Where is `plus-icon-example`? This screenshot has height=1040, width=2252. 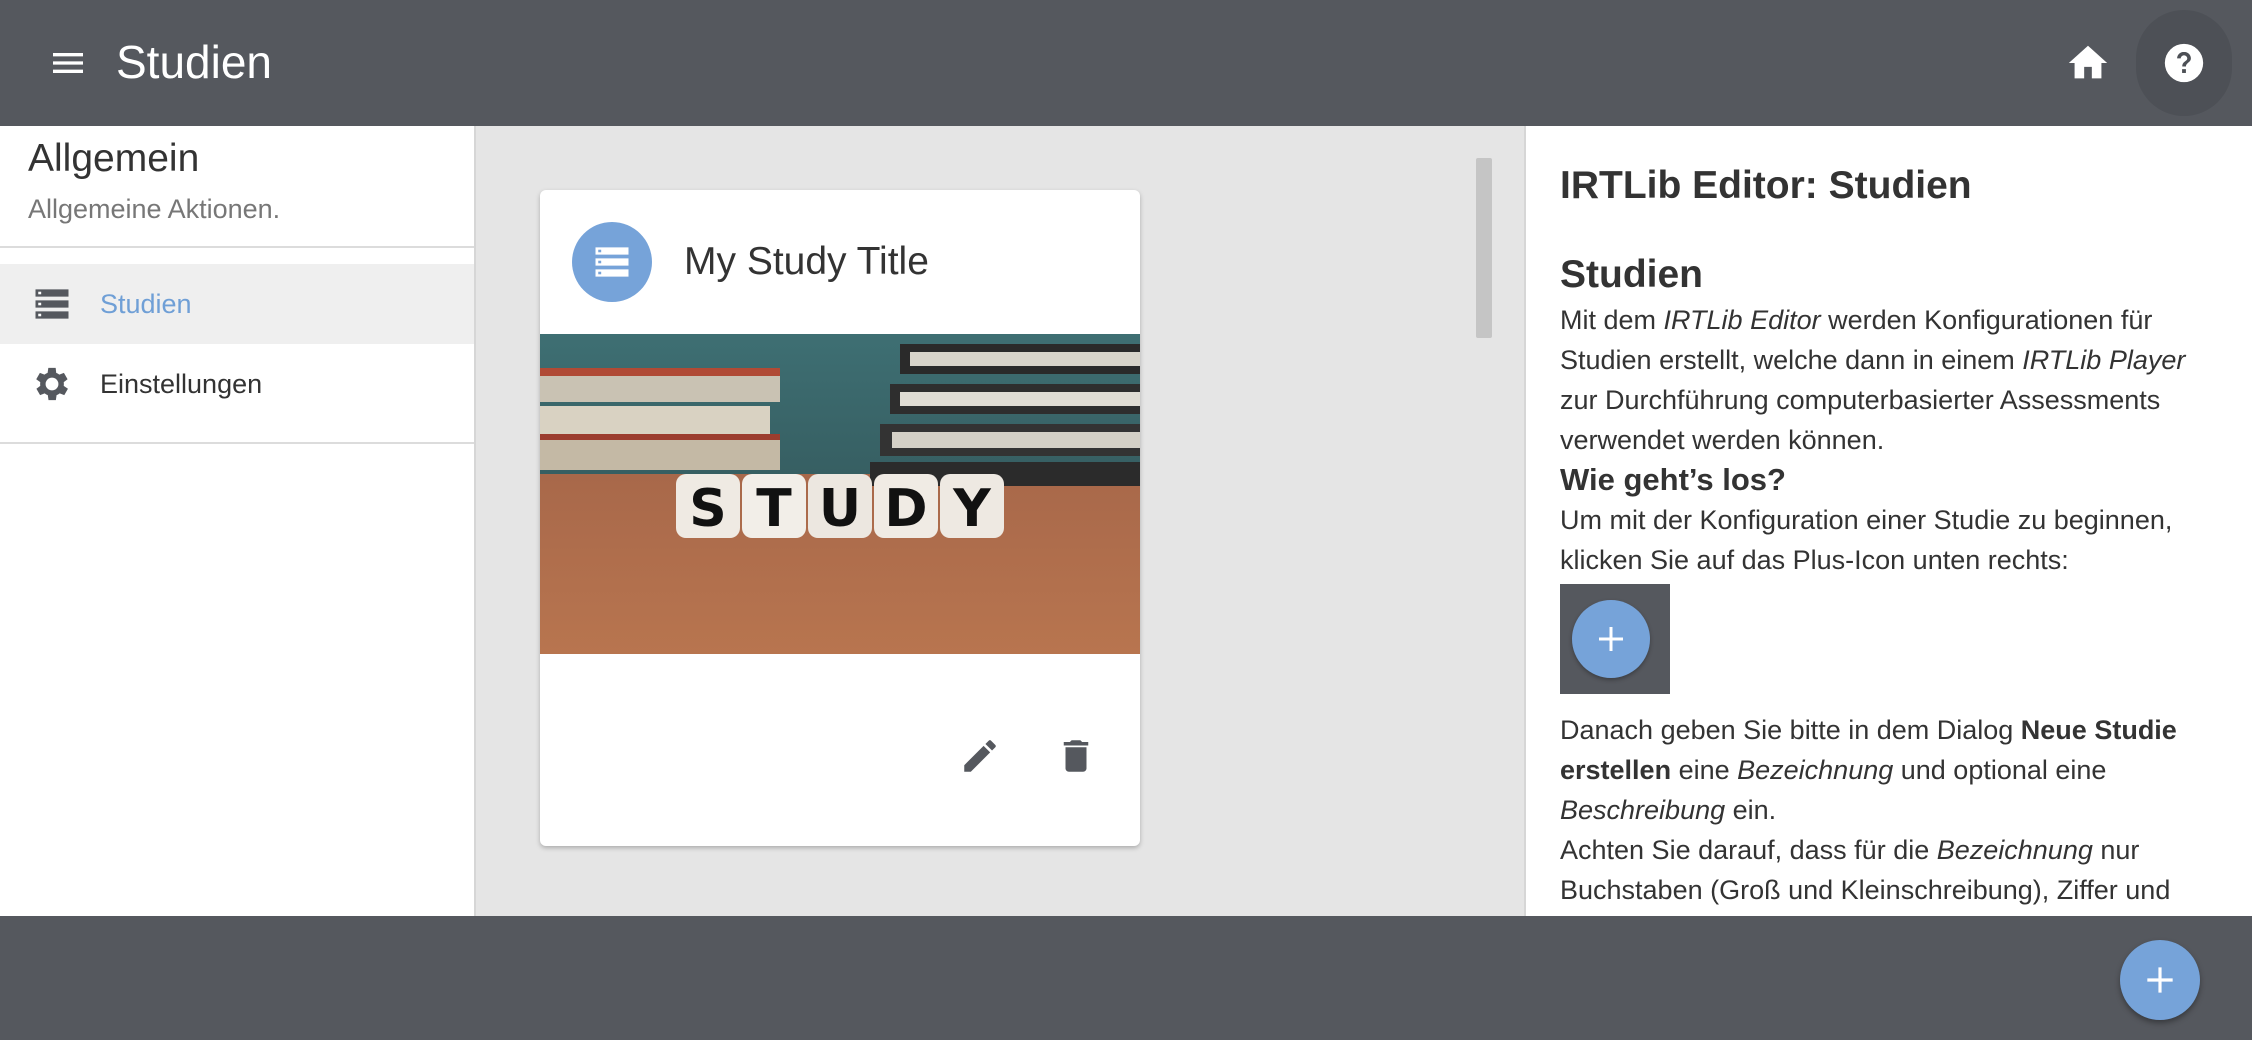 plus-icon-example is located at coordinates (1615, 639).